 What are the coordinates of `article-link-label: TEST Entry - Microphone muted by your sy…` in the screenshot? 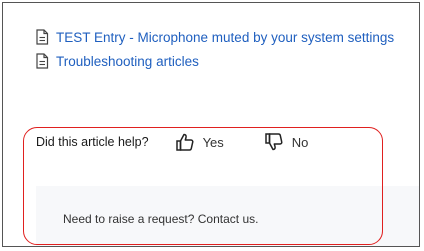 It's located at (225, 37).